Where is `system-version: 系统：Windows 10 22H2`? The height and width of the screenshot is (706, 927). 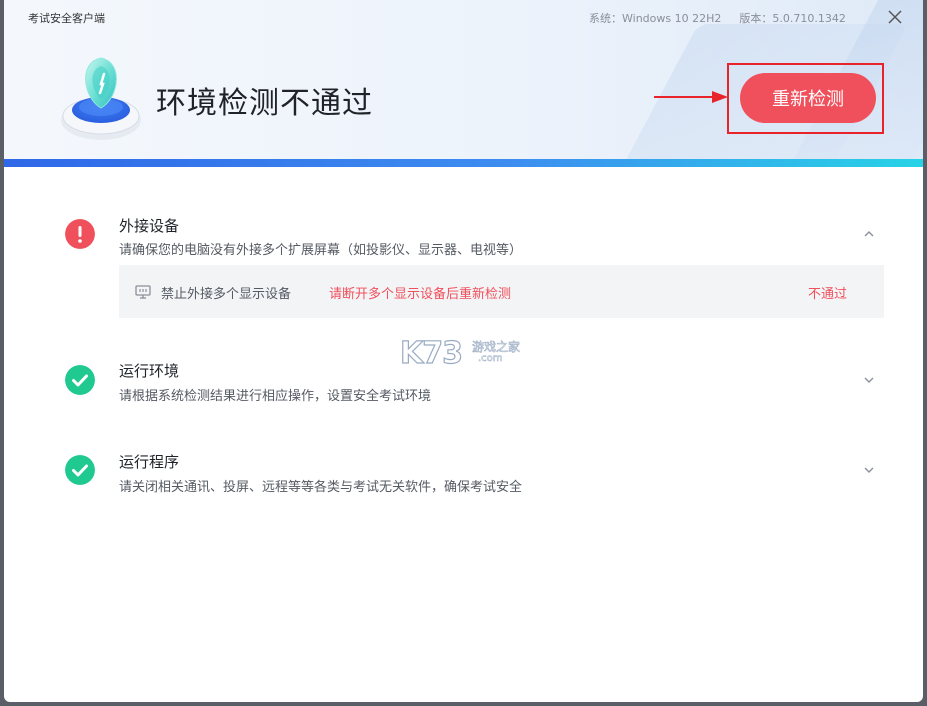 system-version: 系统：Windows 10 22H2 is located at coordinates (655, 18).